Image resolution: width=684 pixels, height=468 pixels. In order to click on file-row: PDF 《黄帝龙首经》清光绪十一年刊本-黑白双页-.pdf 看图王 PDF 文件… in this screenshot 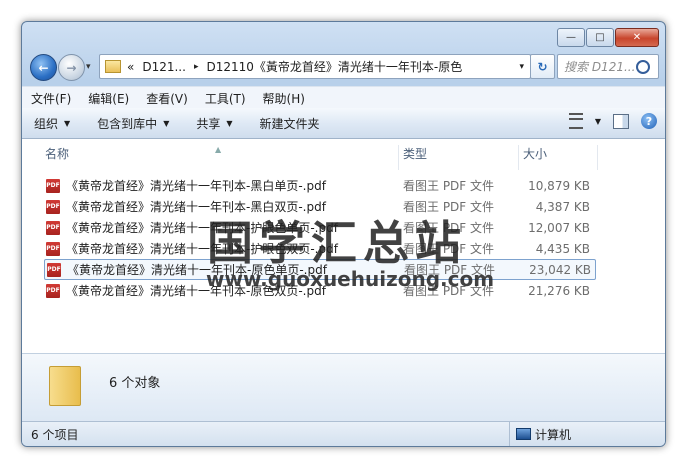, I will do `click(319, 206)`.